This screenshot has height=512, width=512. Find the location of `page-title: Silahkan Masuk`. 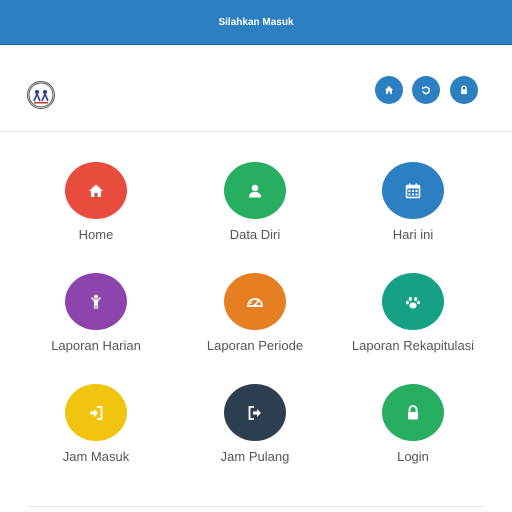

page-title: Silahkan Masuk is located at coordinates (256, 22).